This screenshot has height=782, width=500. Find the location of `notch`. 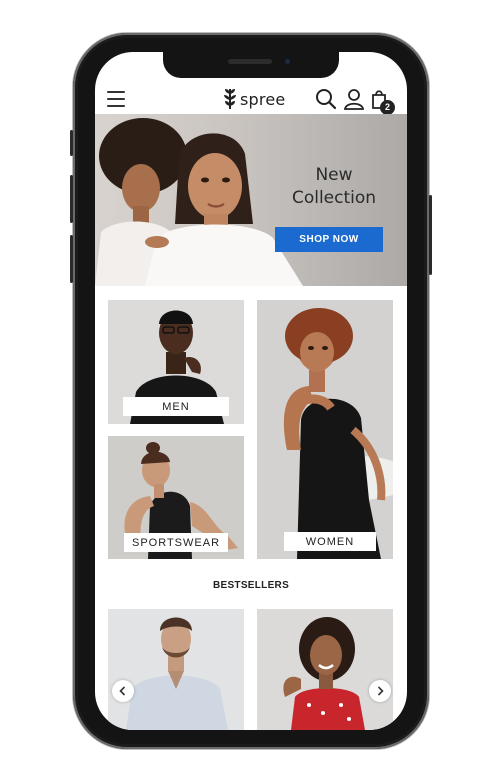

notch is located at coordinates (251, 65).